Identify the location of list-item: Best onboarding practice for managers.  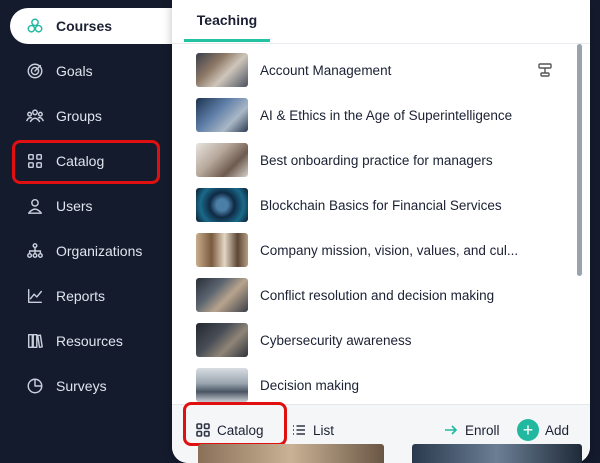
(376, 160).